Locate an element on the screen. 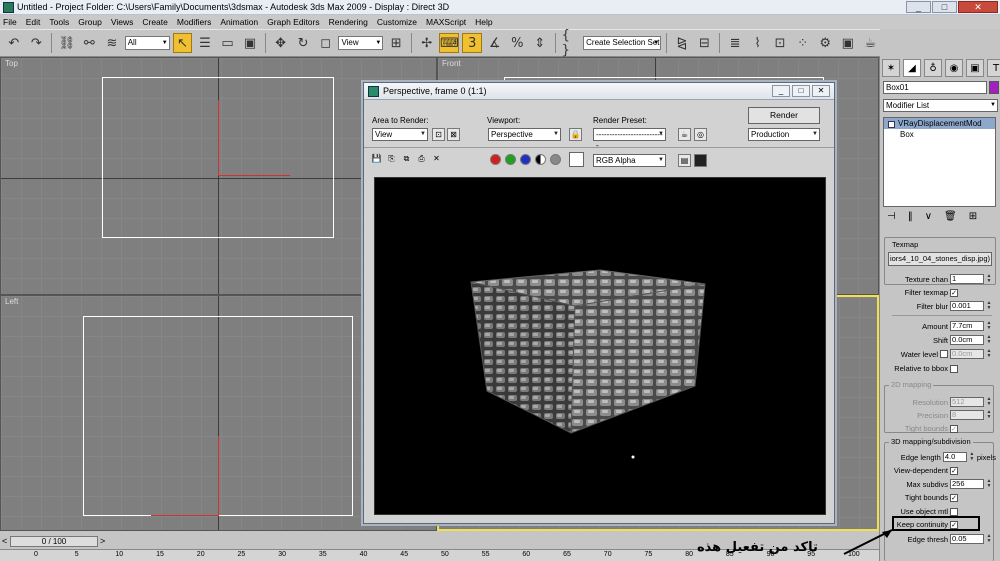 The width and height of the screenshot is (1000, 561). time-slider: 0 / 100 is located at coordinates (54, 541).